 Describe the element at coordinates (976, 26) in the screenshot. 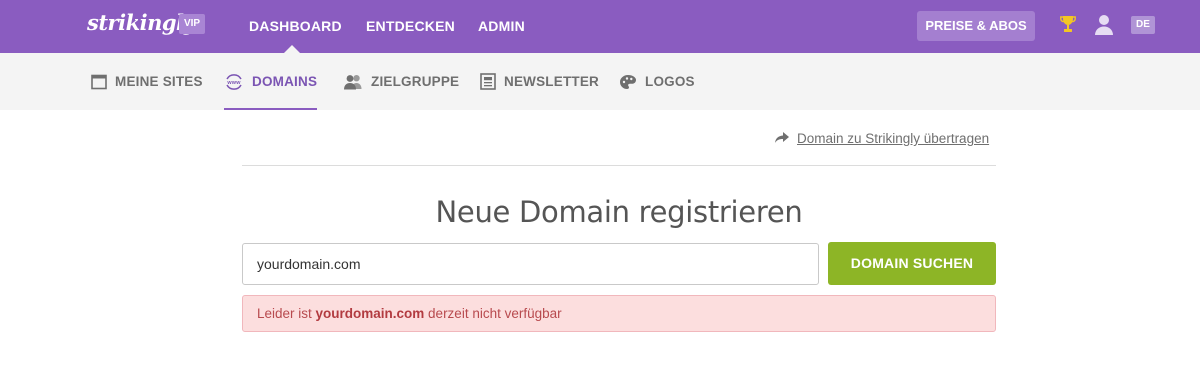

I see `pricing-plans-button: PREISE & ABOS` at that location.